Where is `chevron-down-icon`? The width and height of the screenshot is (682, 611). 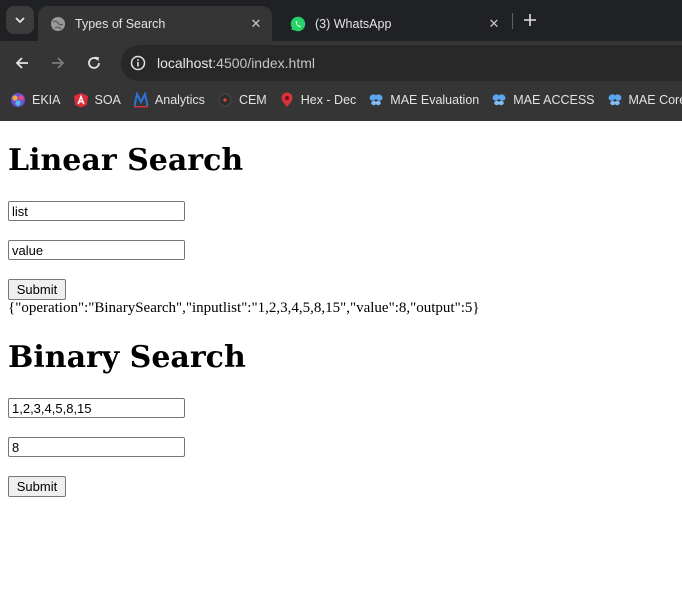
chevron-down-icon is located at coordinates (20, 20).